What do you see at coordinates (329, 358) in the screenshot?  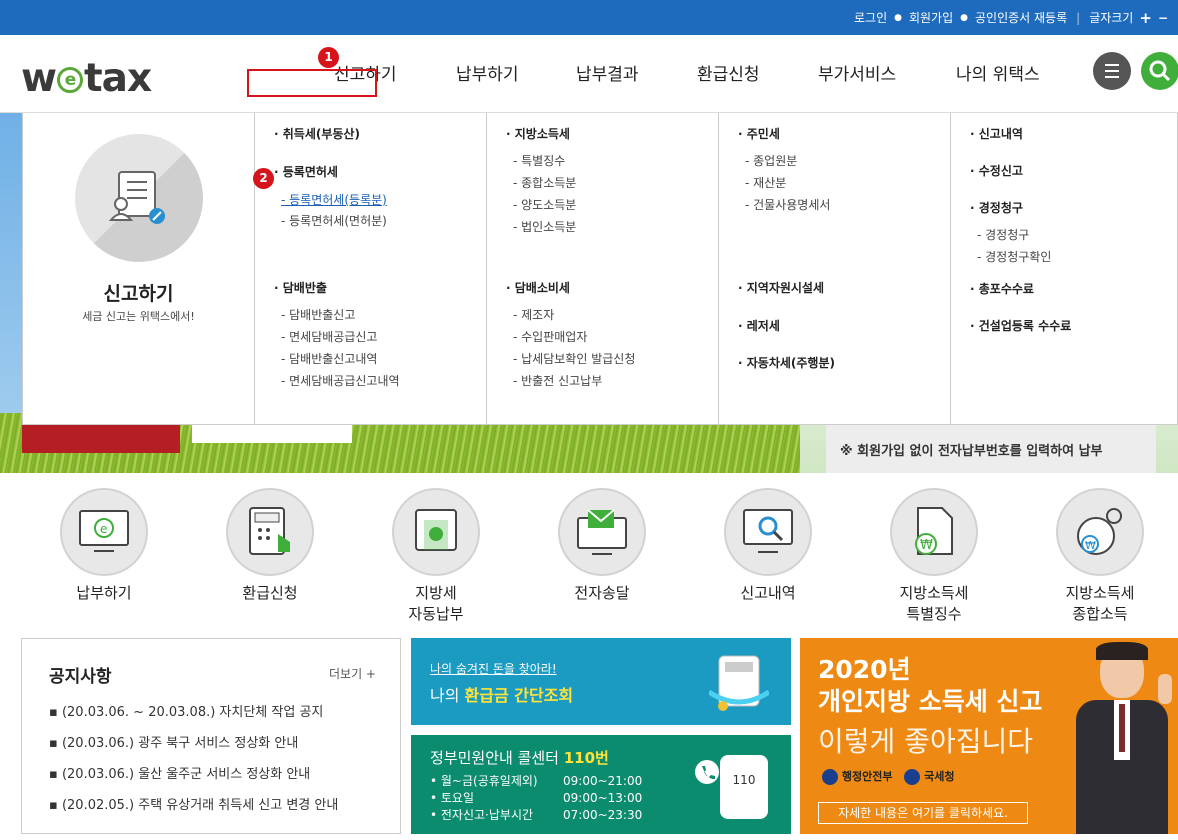 I see `menu-tobacco-history: - 담배반출신고내역` at bounding box center [329, 358].